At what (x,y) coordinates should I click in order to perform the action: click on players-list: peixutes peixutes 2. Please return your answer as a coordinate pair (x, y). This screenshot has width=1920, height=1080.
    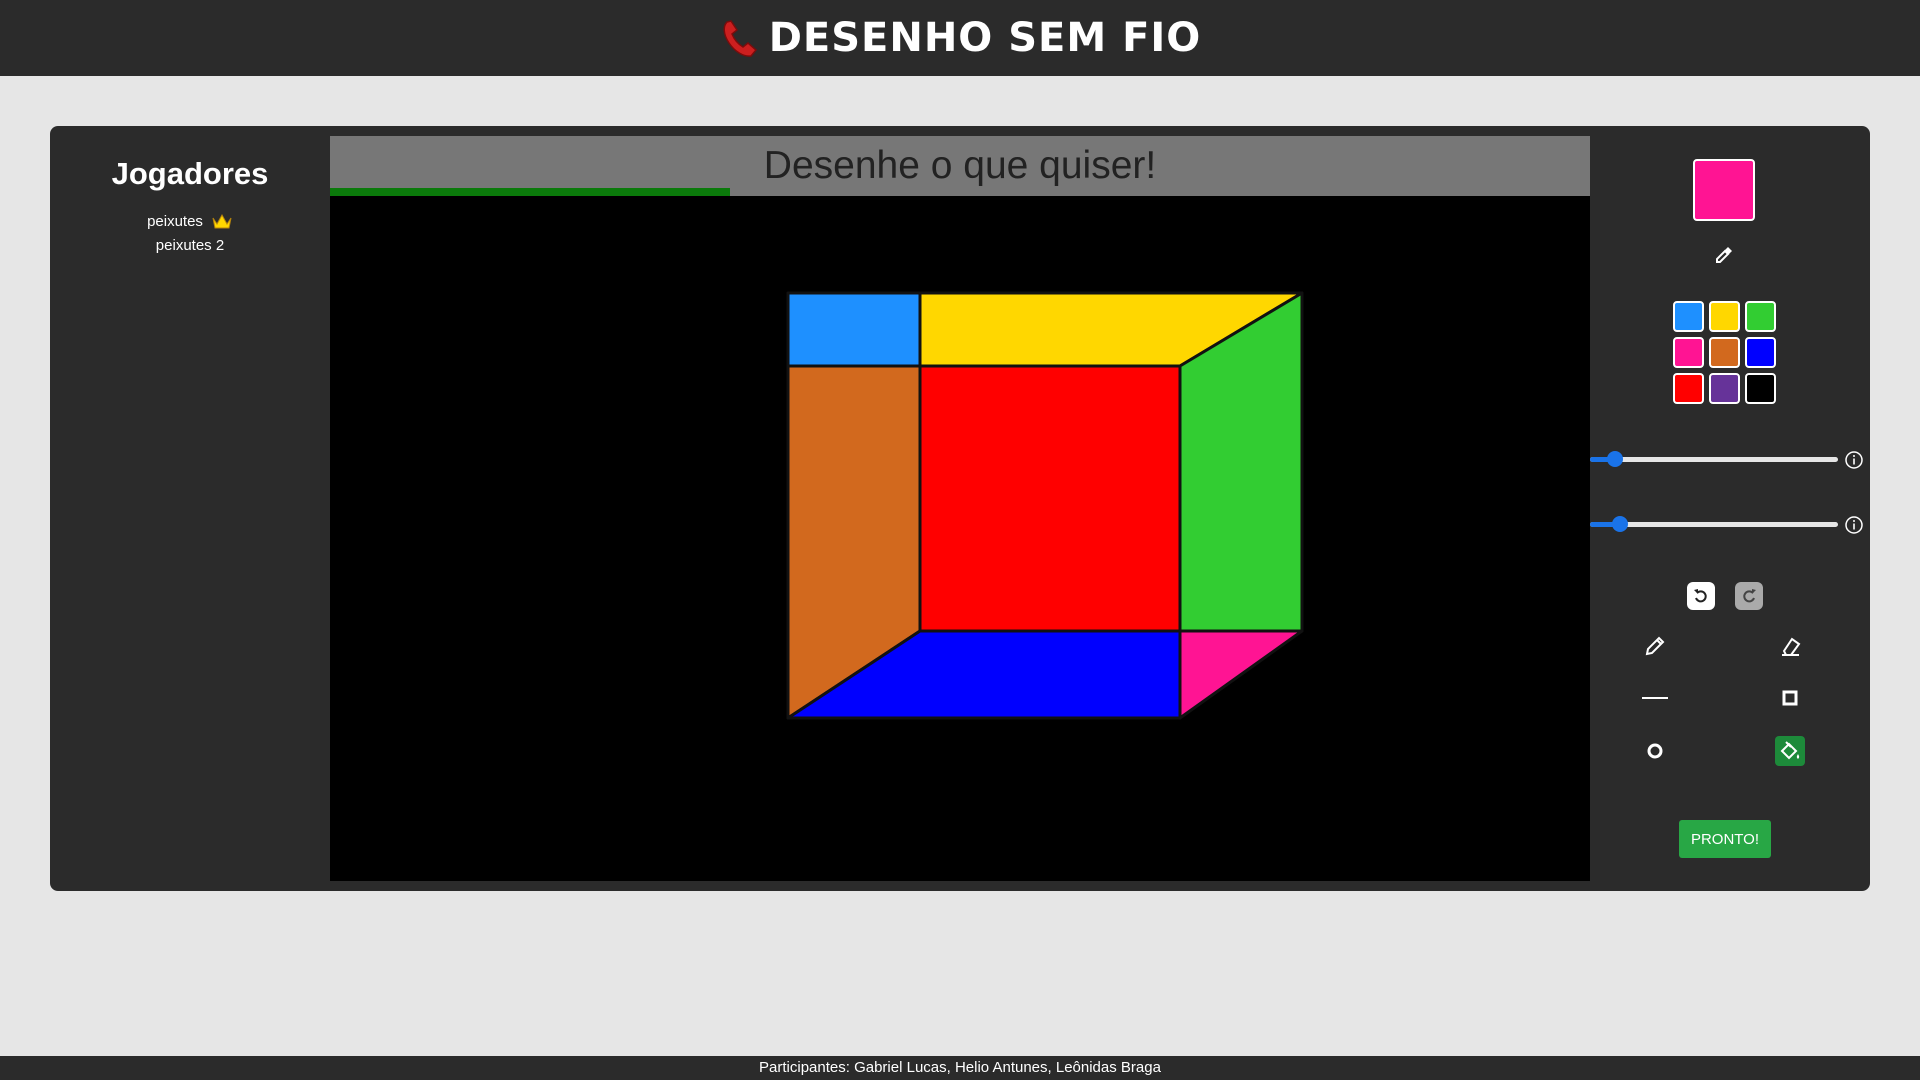
    Looking at the image, I should click on (190, 234).